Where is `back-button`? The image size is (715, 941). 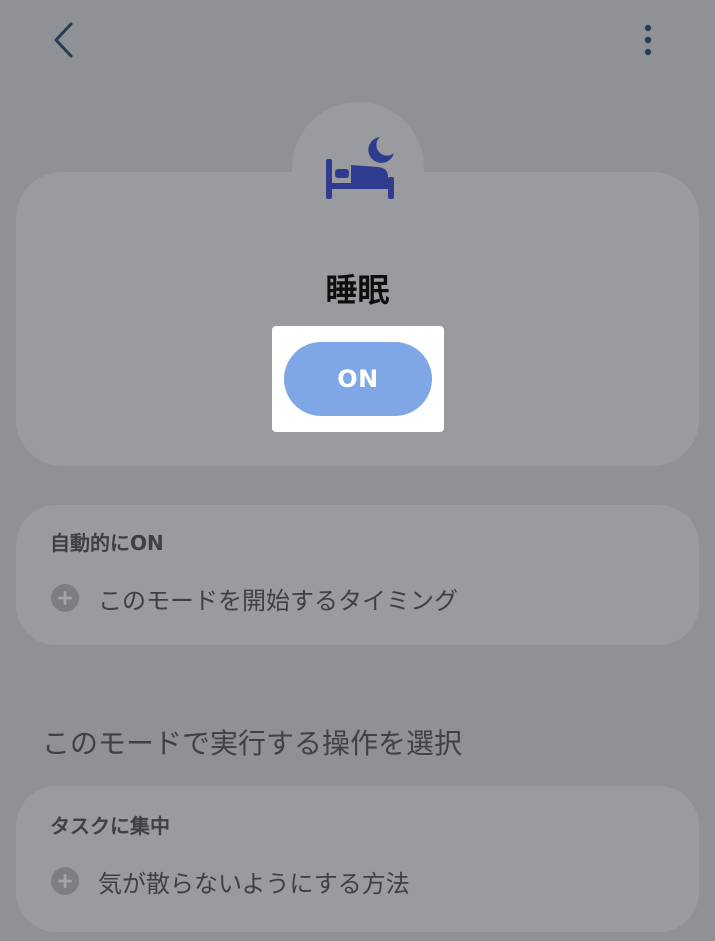 back-button is located at coordinates (64, 40).